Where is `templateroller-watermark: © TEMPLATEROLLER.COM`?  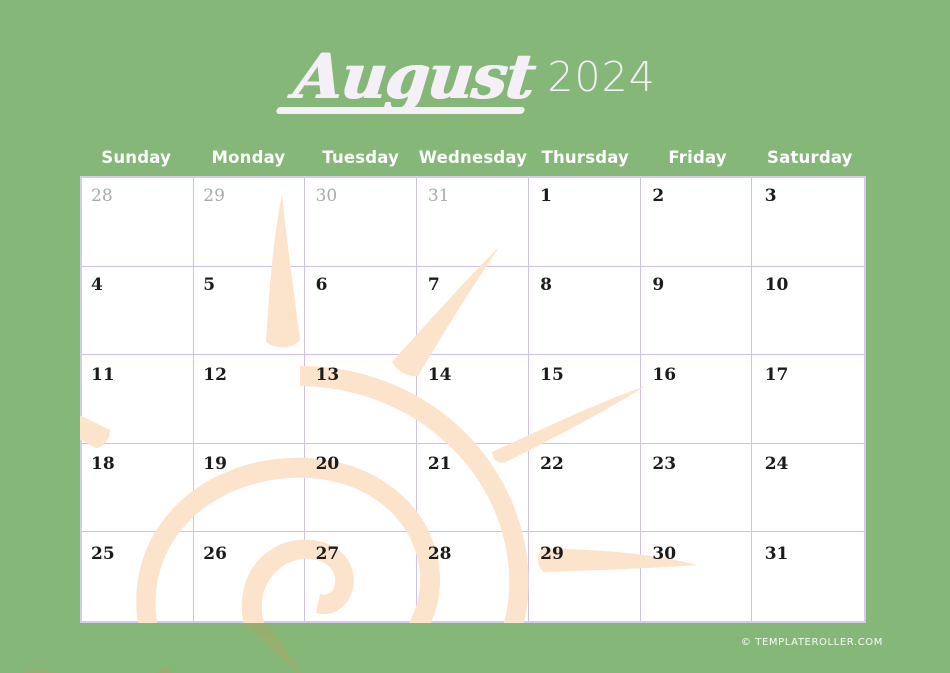 templateroller-watermark: © TEMPLATEROLLER.COM is located at coordinates (811, 642).